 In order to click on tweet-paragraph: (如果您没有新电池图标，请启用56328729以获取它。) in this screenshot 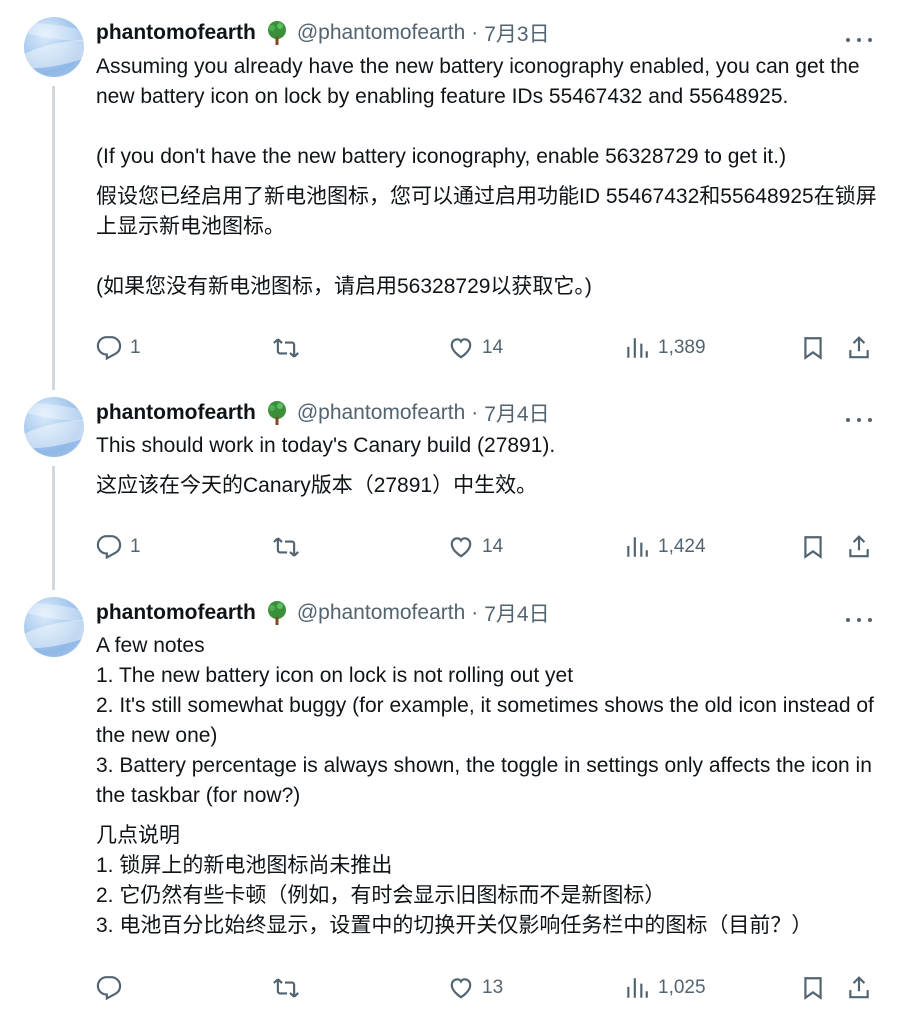, I will do `click(344, 286)`.